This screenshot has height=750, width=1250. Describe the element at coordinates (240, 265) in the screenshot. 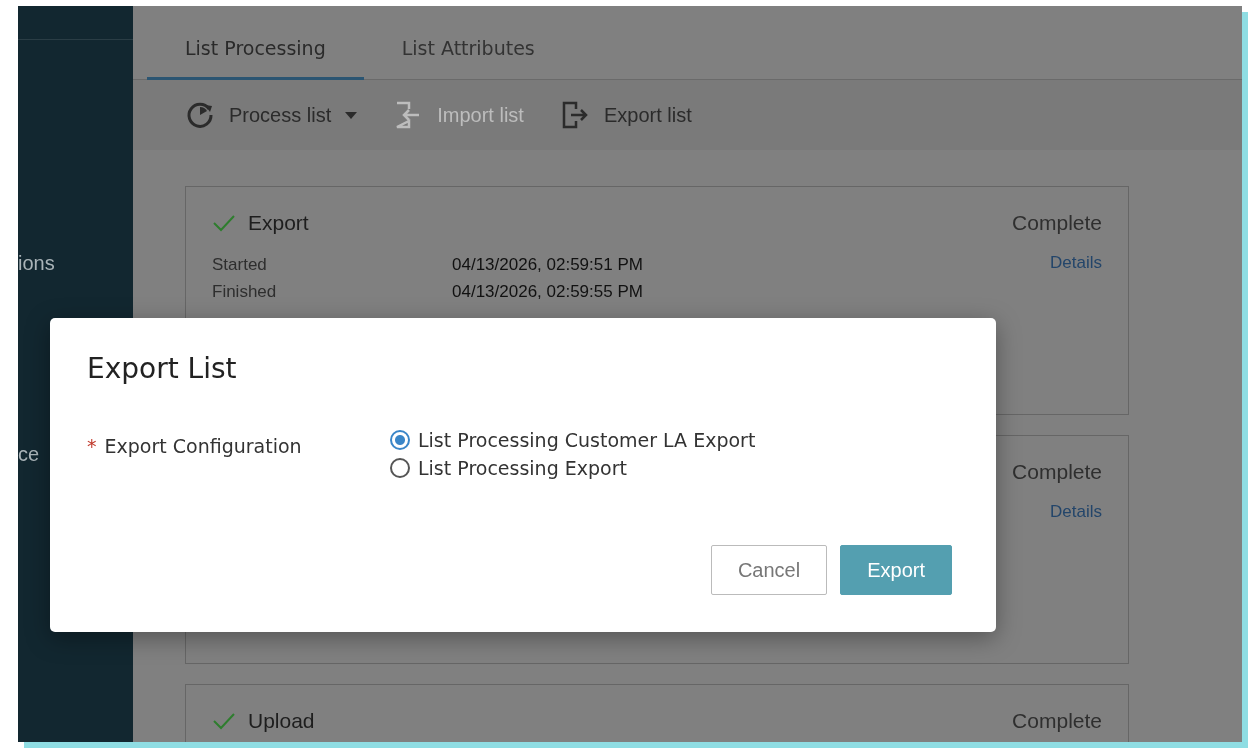

I see `field-label: Started` at that location.